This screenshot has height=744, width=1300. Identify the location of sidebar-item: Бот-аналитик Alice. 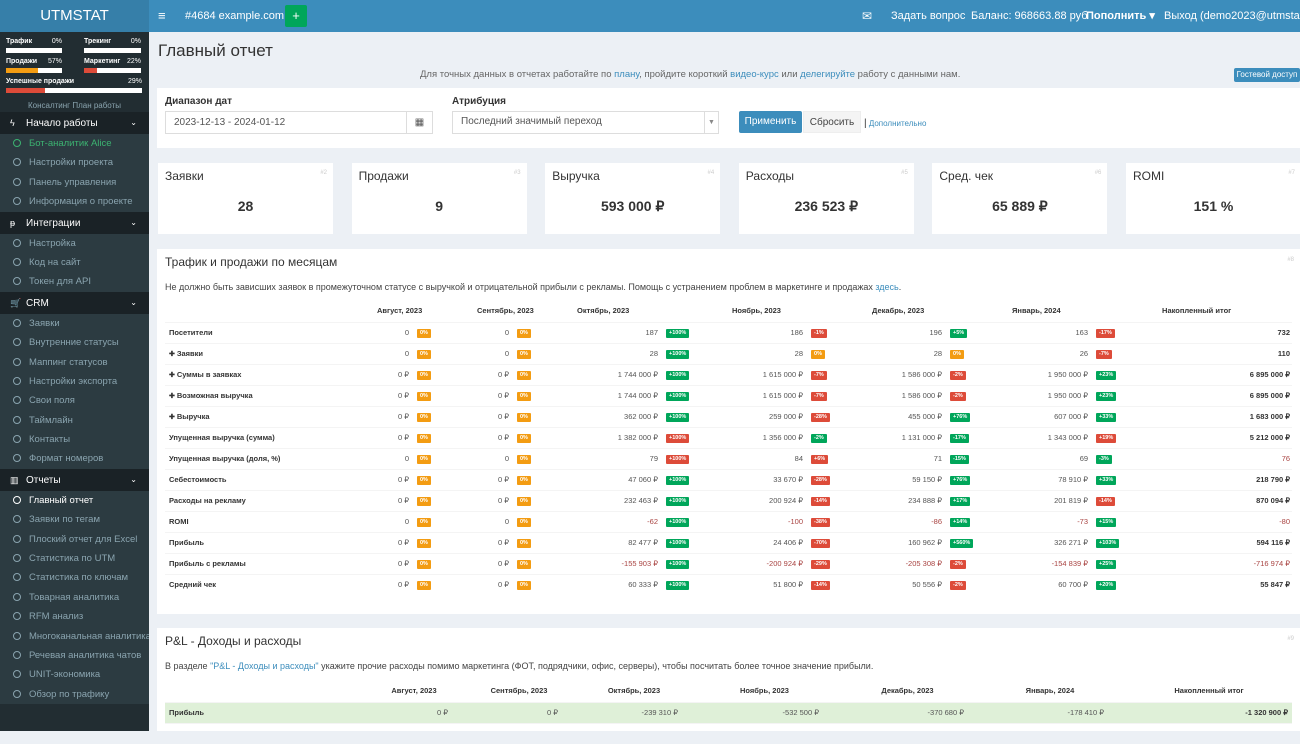
(74, 144).